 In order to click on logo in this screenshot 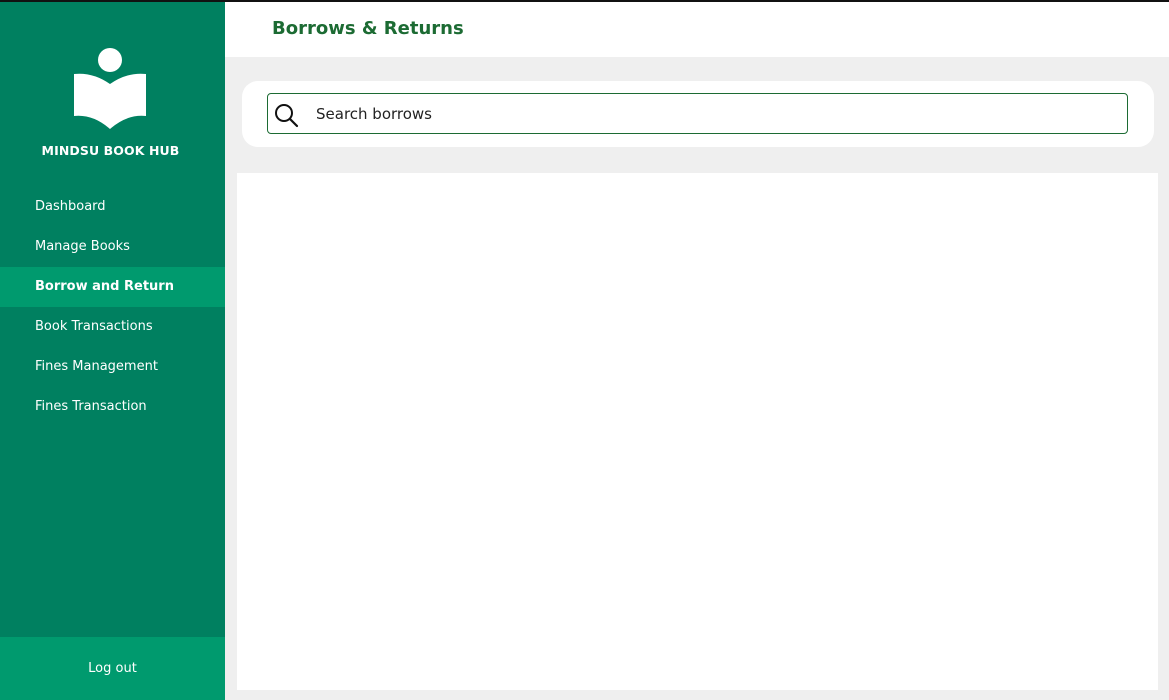, I will do `click(112, 91)`.